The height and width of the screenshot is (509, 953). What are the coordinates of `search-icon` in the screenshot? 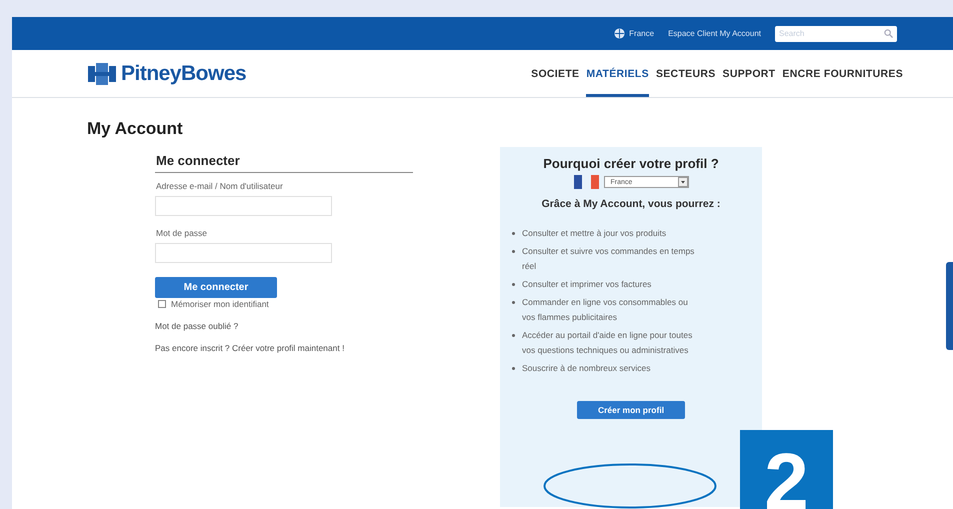 It's located at (888, 33).